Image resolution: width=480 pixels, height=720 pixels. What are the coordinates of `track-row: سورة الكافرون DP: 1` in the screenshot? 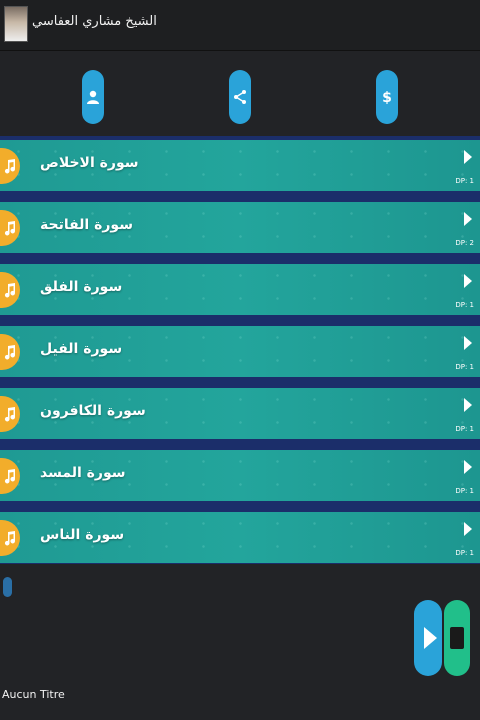 It's located at (240, 413).